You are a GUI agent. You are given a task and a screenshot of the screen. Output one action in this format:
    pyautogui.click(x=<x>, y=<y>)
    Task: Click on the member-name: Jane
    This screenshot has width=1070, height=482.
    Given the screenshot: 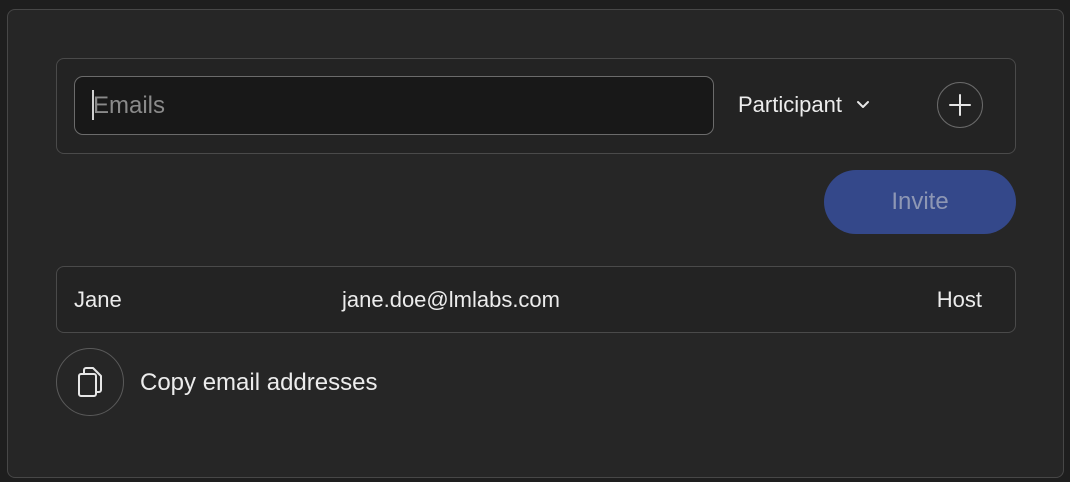 What is the action you would take?
    pyautogui.click(x=98, y=299)
    